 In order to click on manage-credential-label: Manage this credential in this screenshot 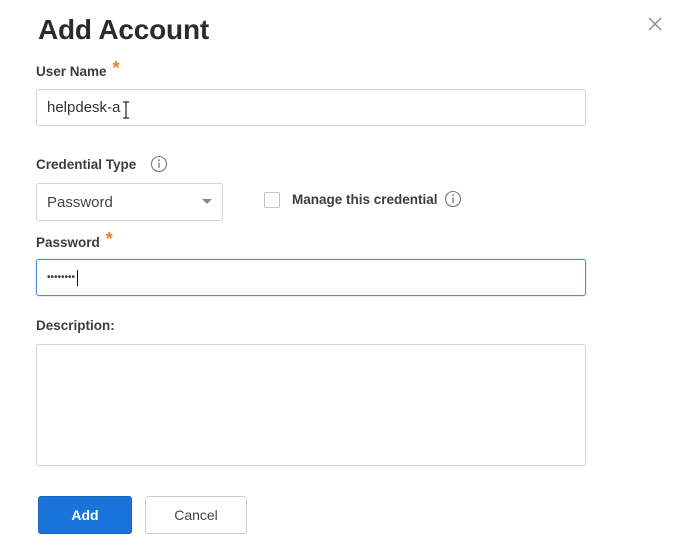, I will do `click(377, 199)`.